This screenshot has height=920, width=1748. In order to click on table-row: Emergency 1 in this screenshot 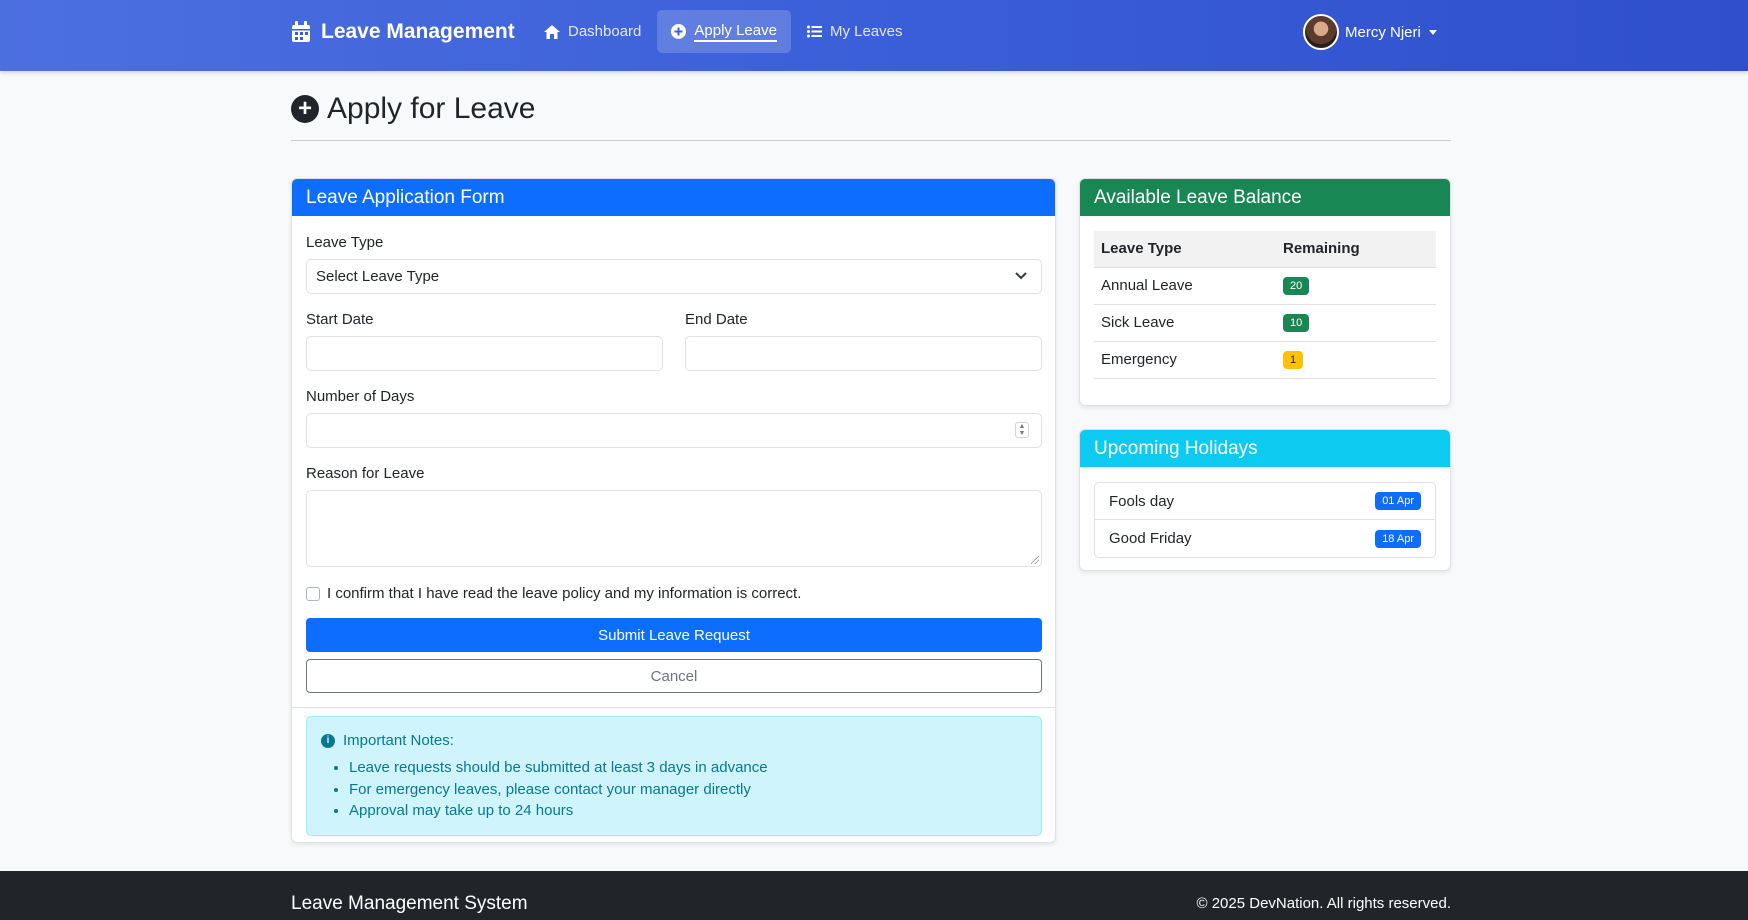, I will do `click(1265, 360)`.